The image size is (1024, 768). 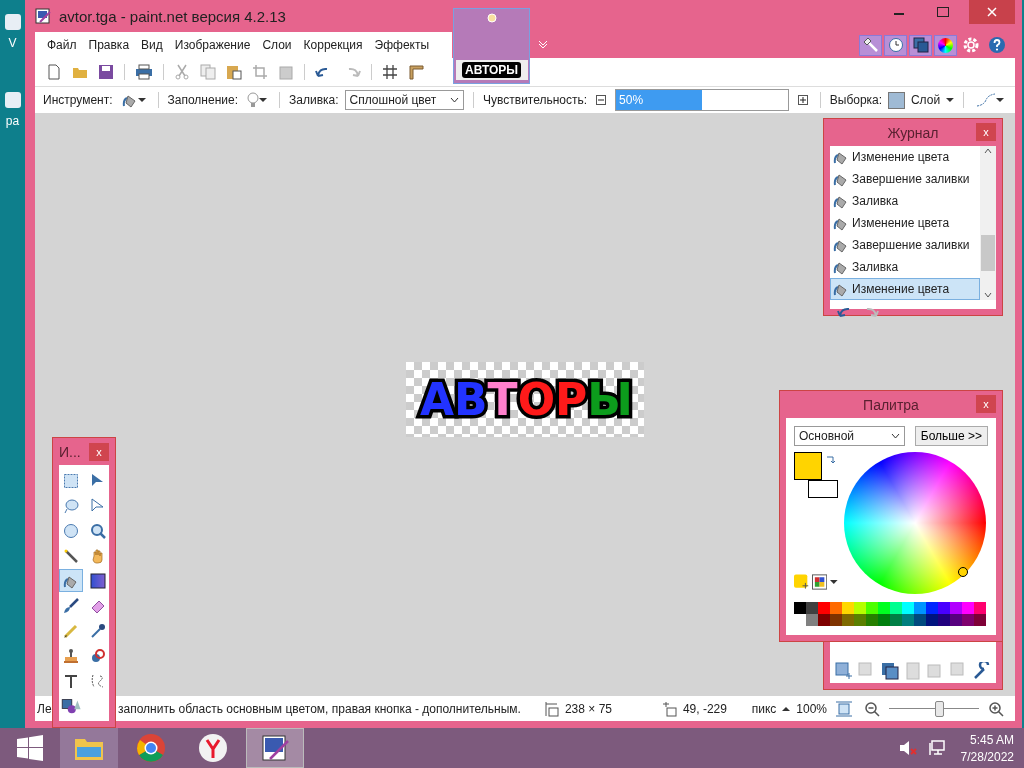 What do you see at coordinates (988, 223) in the screenshot?
I see `scrollbar` at bounding box center [988, 223].